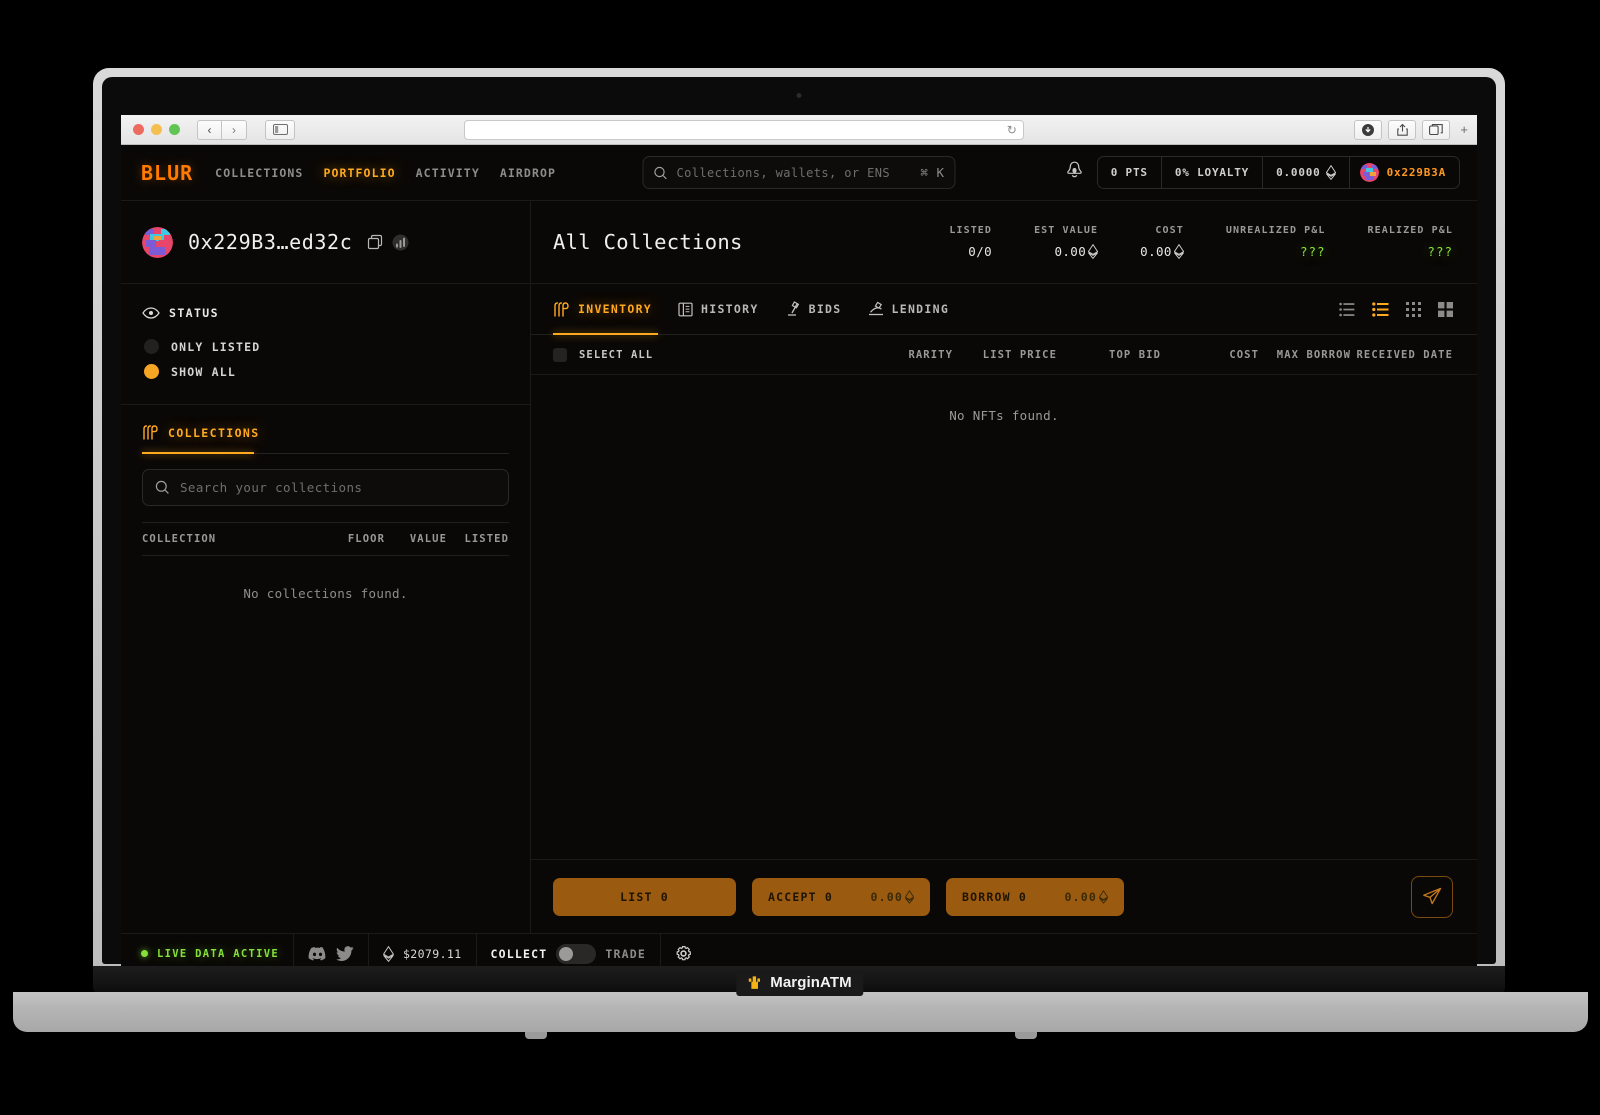 The image size is (1600, 1115). What do you see at coordinates (174, 129) in the screenshot?
I see `maximize-window-button` at bounding box center [174, 129].